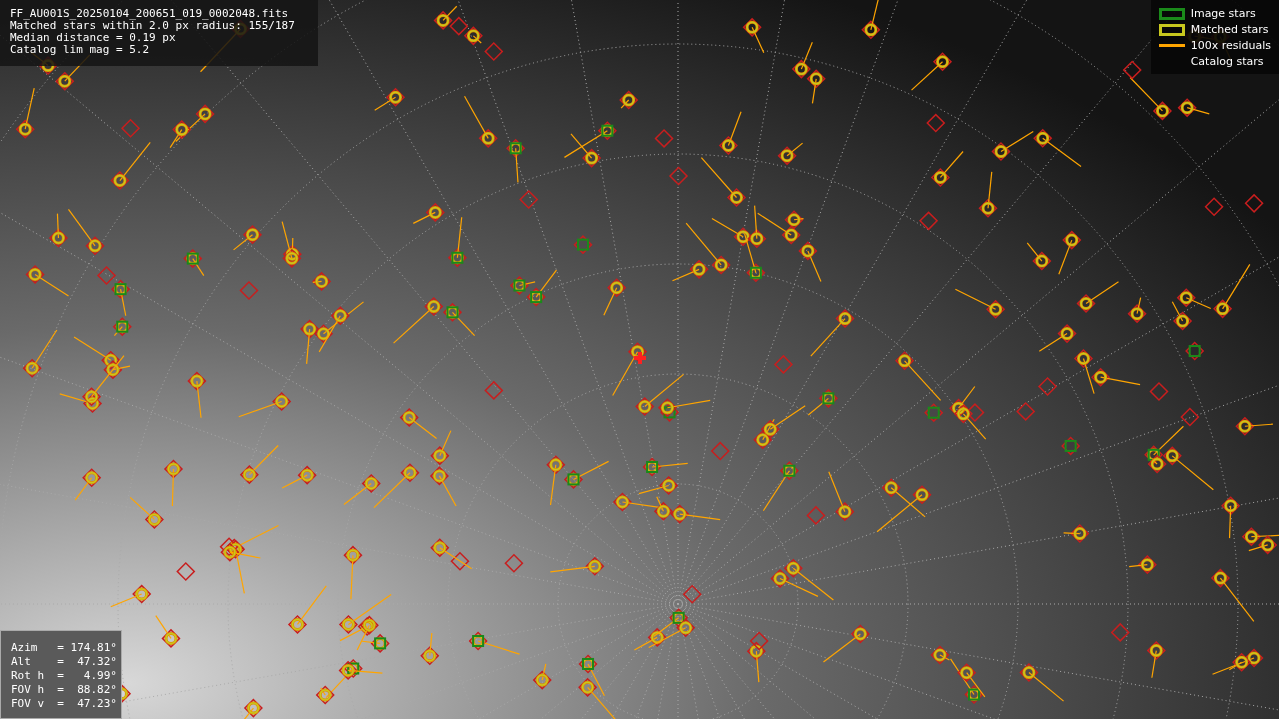 The image size is (1279, 719). I want to click on info-text: FF_AU001S_20250104_200651_019_0002048.fits, so click(150, 14).